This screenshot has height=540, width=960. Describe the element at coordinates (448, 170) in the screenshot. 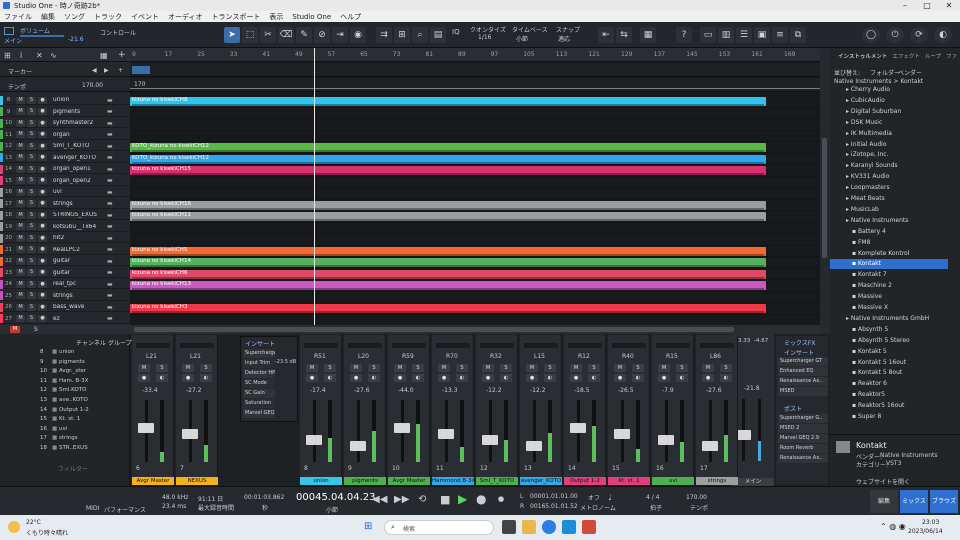

I see `clip: kizuna no kisekiCH15` at that location.